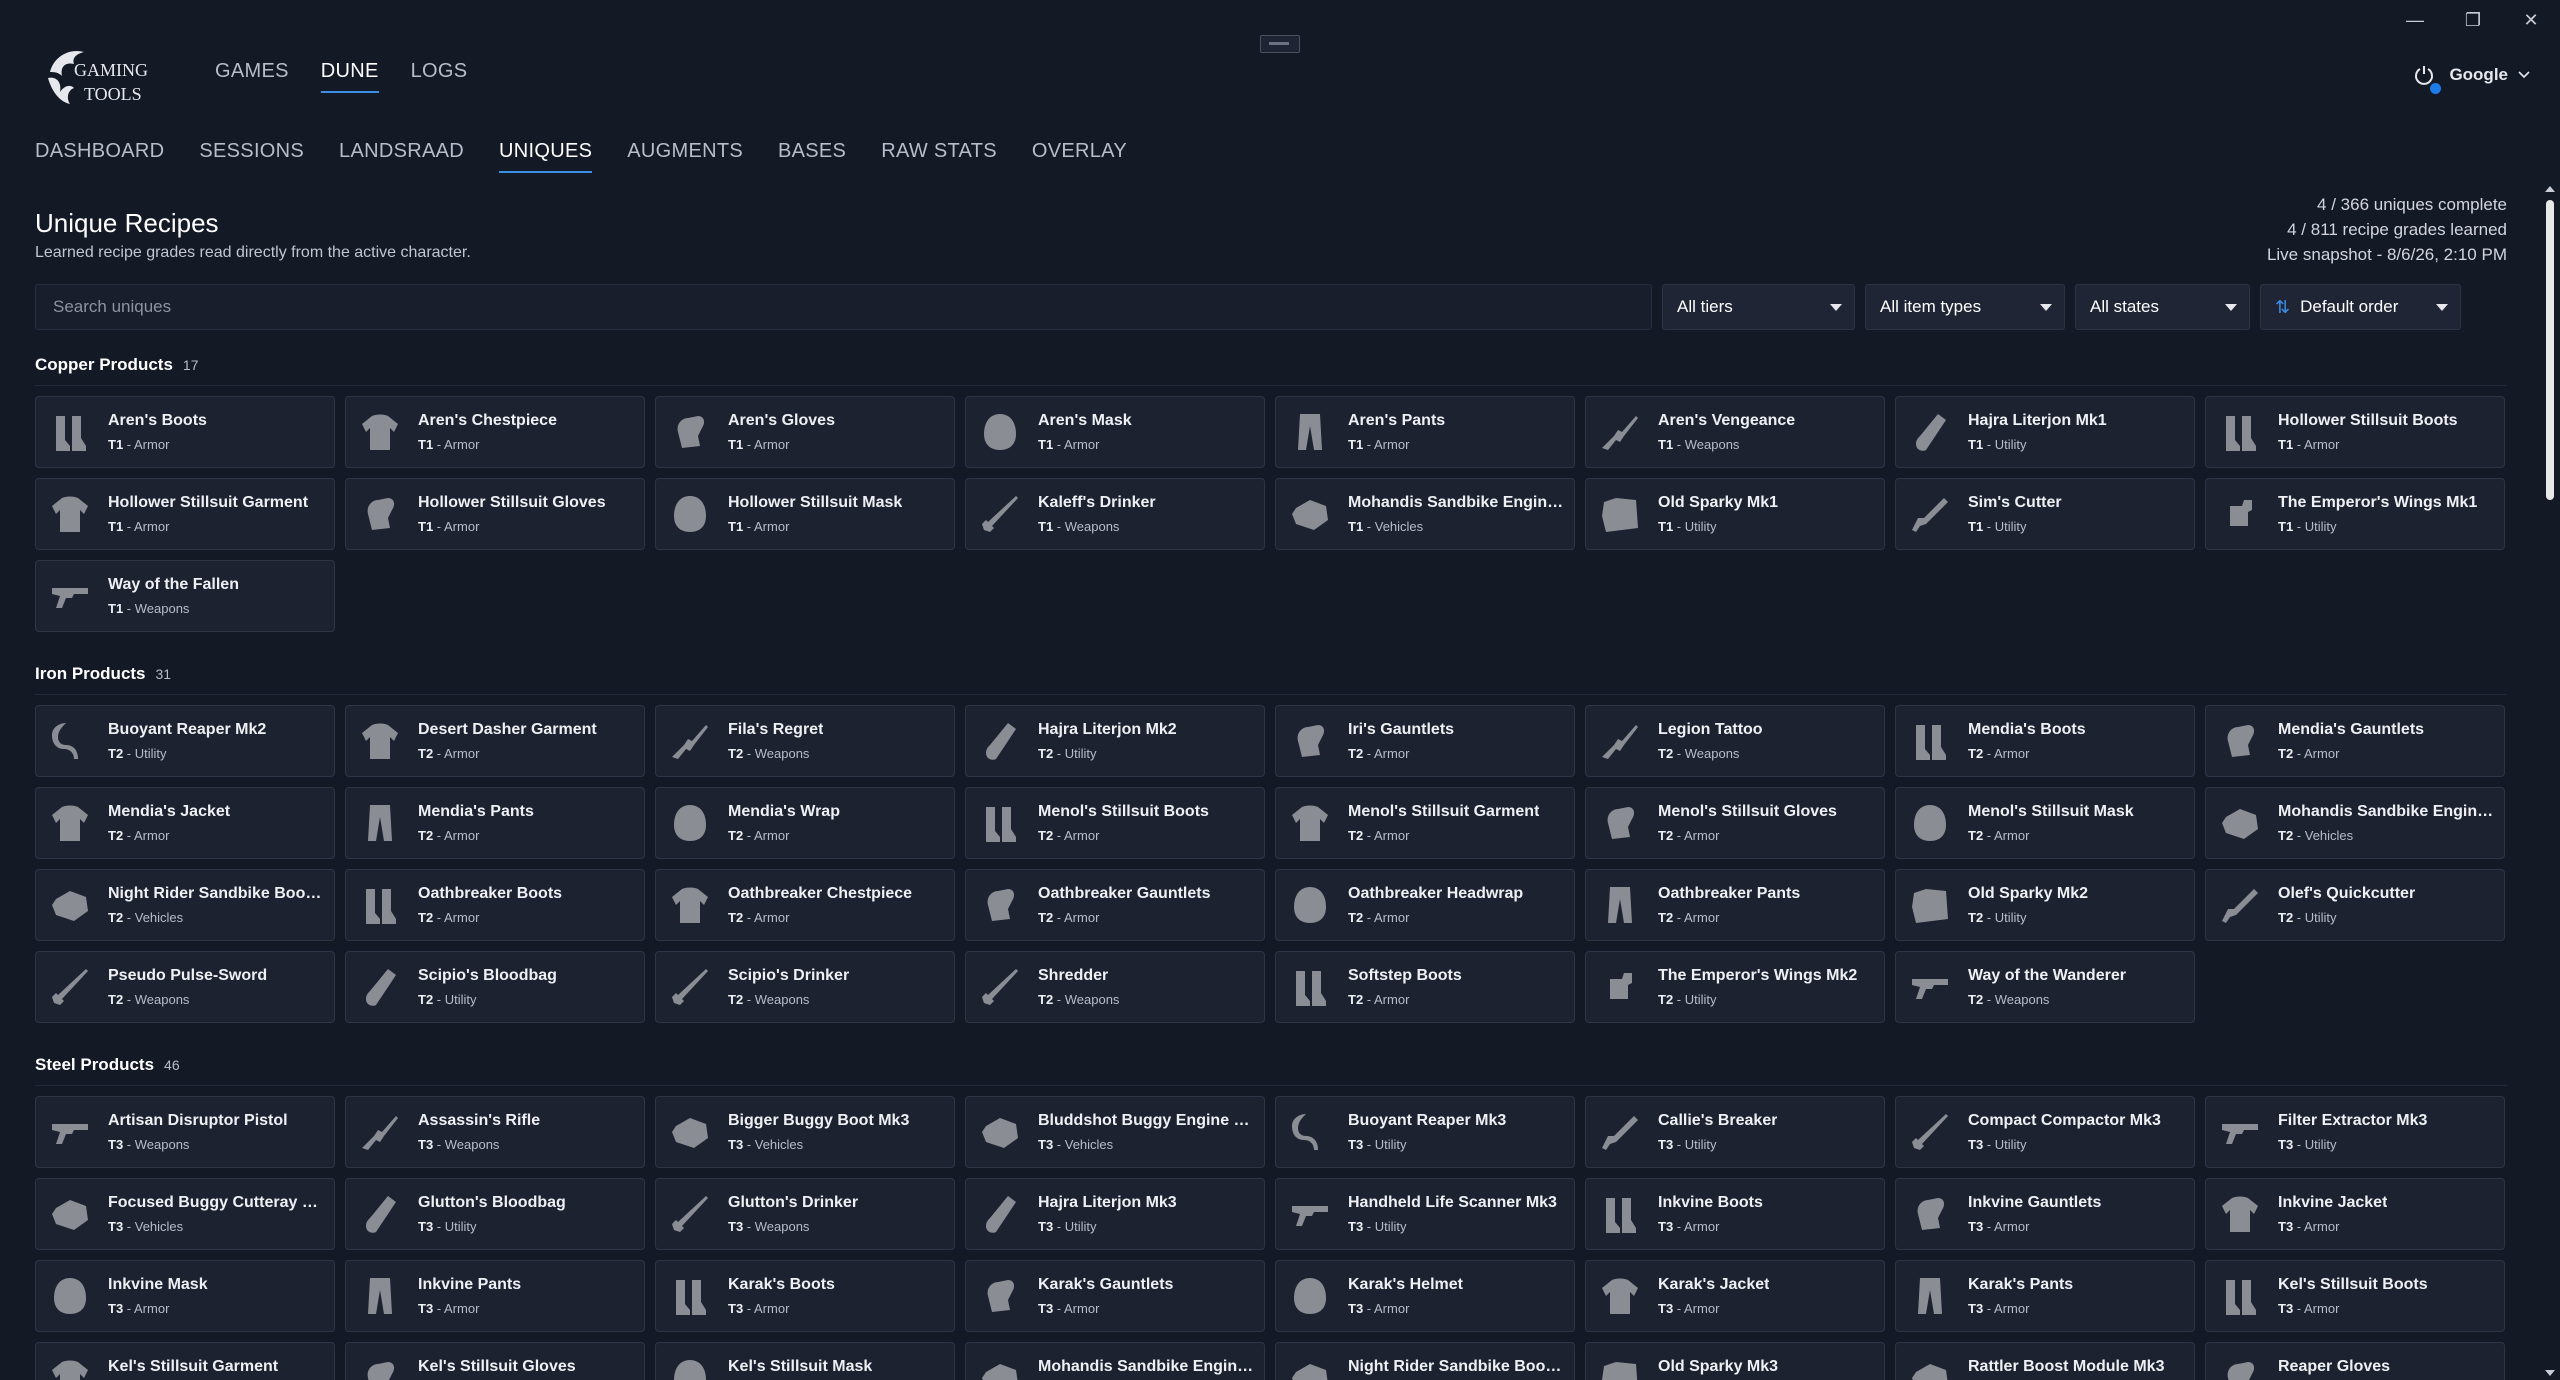 This screenshot has width=2560, height=1380. Describe the element at coordinates (805, 1361) in the screenshot. I see `recipe-card: Kel's Stillsuit MaskT3 - Armor` at that location.